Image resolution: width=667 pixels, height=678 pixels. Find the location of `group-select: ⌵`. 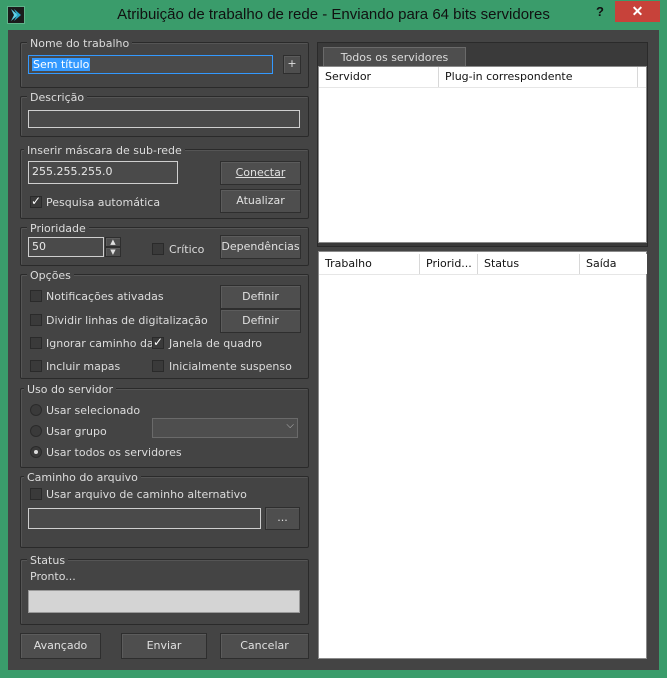

group-select: ⌵ is located at coordinates (225, 428).